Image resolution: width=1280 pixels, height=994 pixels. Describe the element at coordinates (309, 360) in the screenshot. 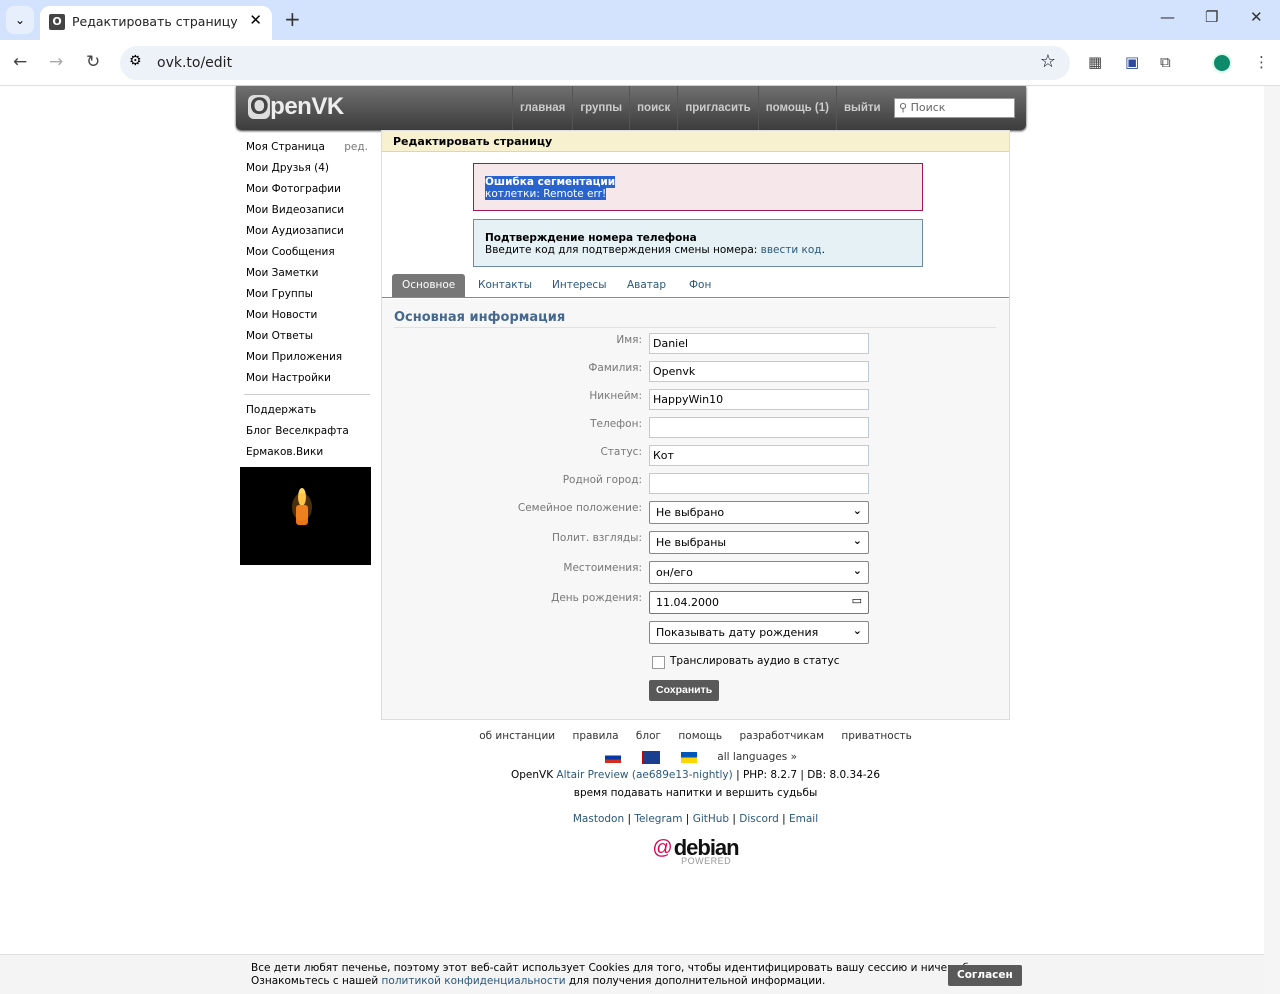

I see `sidebar-apps: Мои Приложения` at that location.